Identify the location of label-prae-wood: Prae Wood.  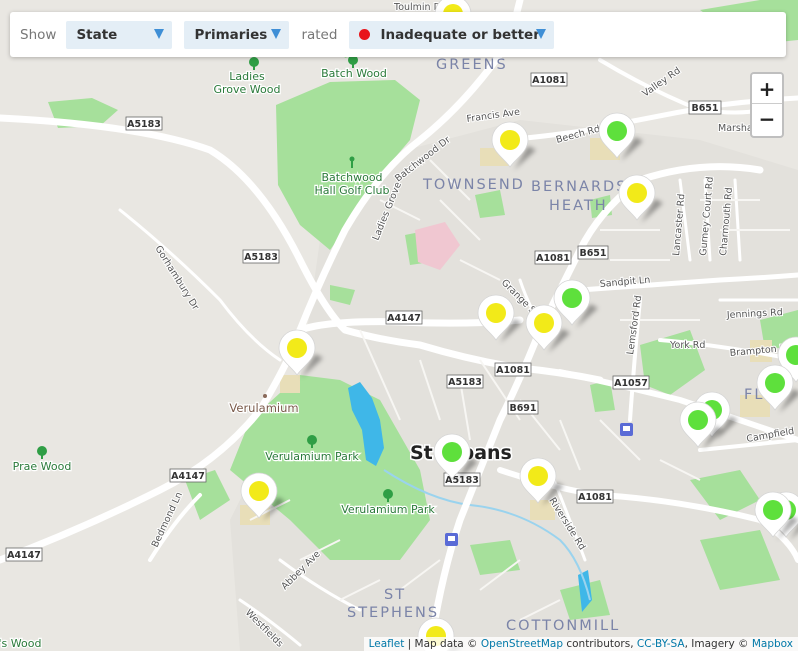
(42, 466).